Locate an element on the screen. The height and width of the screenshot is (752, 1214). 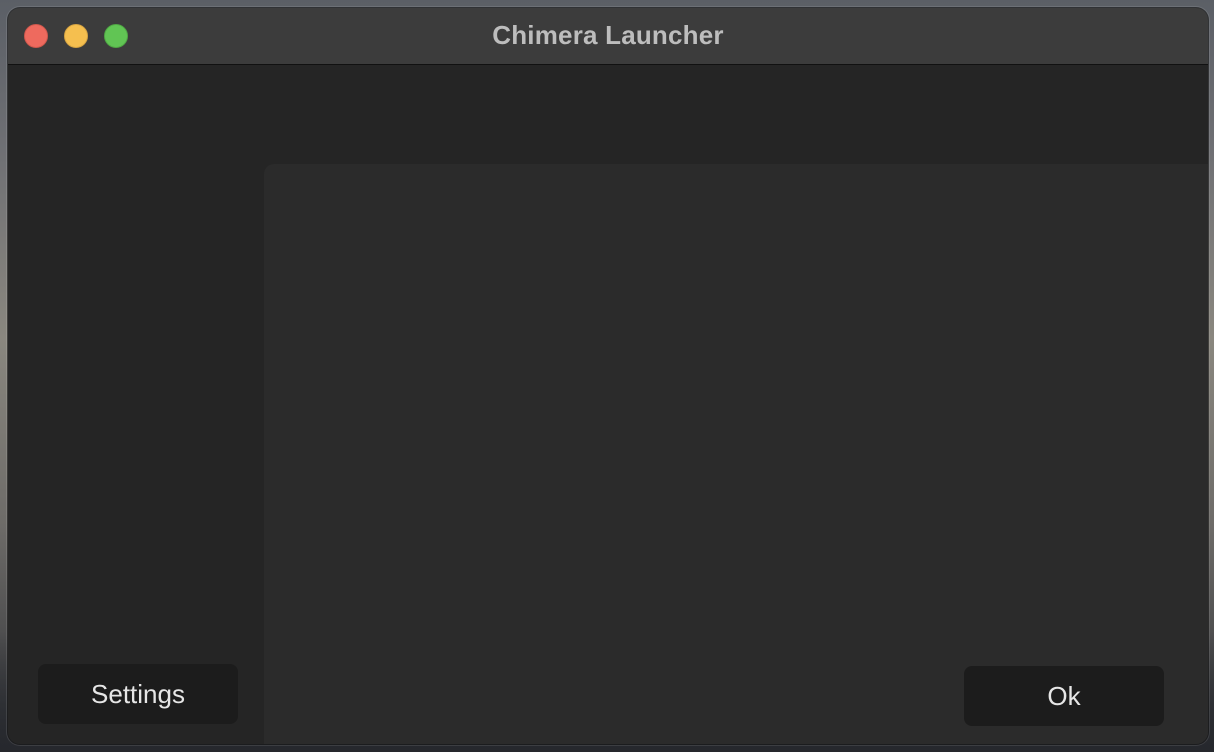
ok-button: Ok is located at coordinates (1064, 696).